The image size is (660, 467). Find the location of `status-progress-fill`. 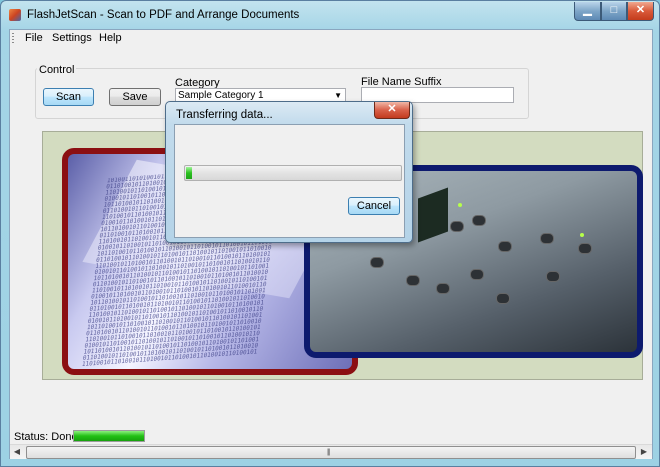

status-progress-fill is located at coordinates (109, 436).